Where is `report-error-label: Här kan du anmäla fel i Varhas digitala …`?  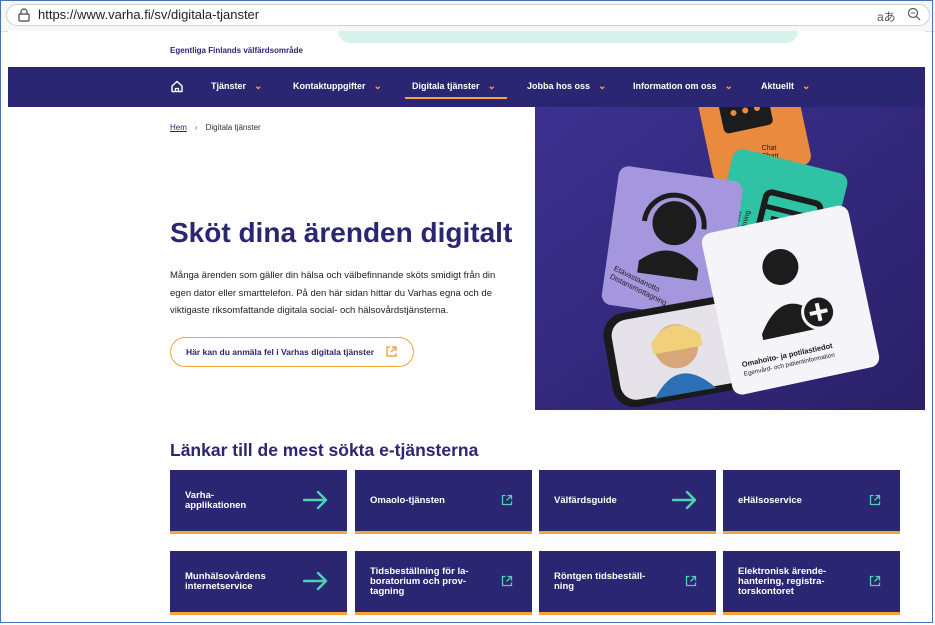
report-error-label: Här kan du anmäla fel i Varhas digitala … is located at coordinates (280, 352).